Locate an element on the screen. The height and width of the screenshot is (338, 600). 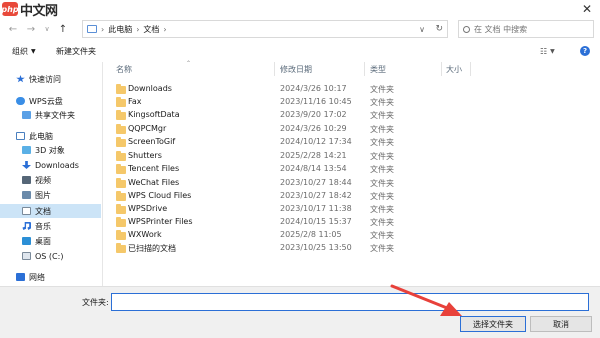
sidebar-item-downloads: Downloads is located at coordinates (50, 165).